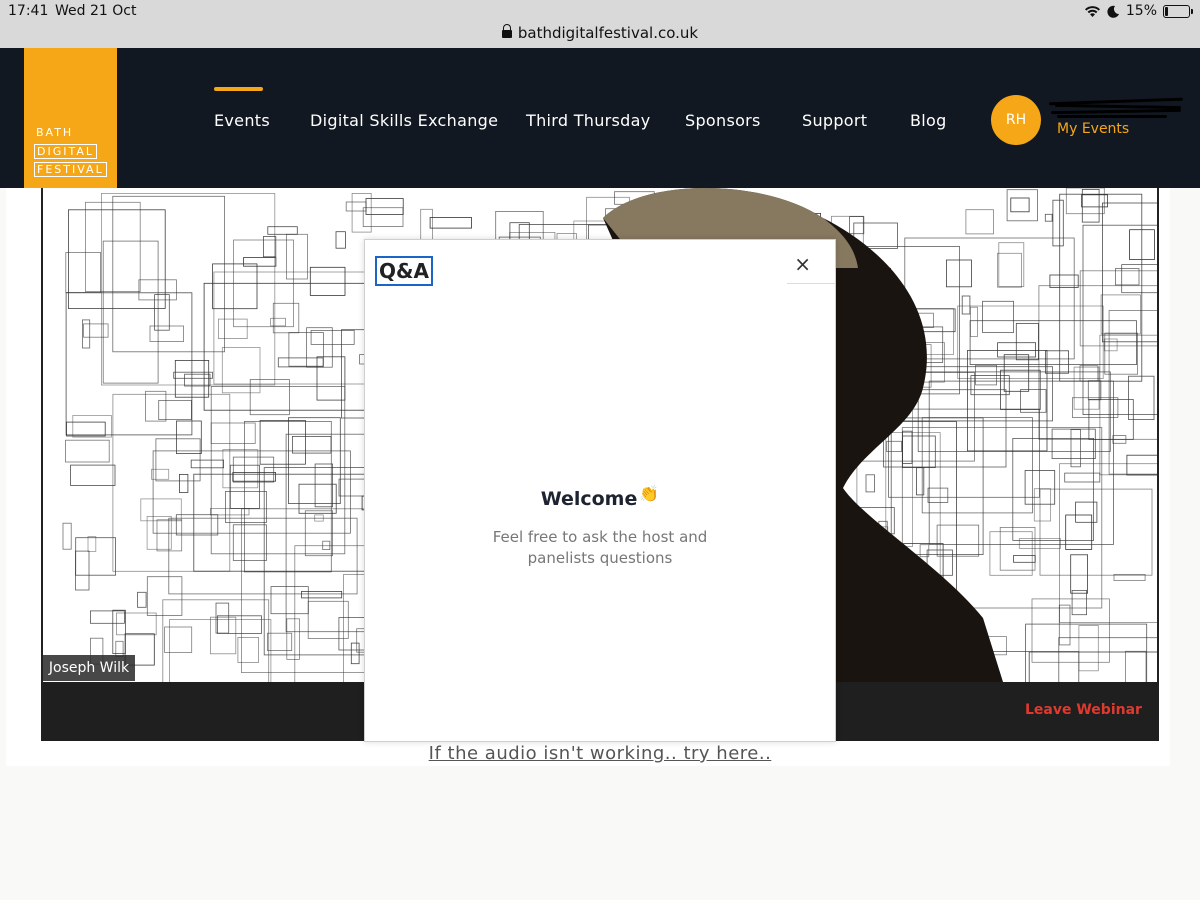  What do you see at coordinates (96, 11) in the screenshot?
I see `status-date: Wed 21 Oct` at bounding box center [96, 11].